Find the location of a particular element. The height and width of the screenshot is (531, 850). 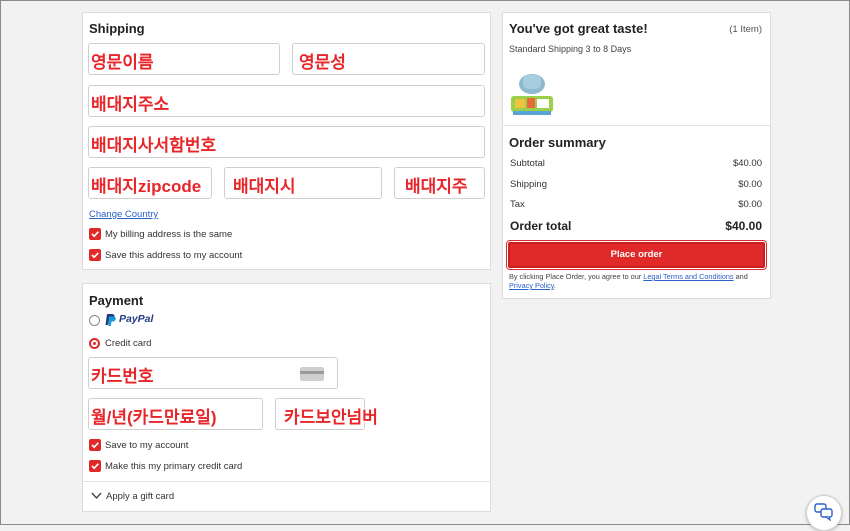

summary-divider is located at coordinates (636, 125).